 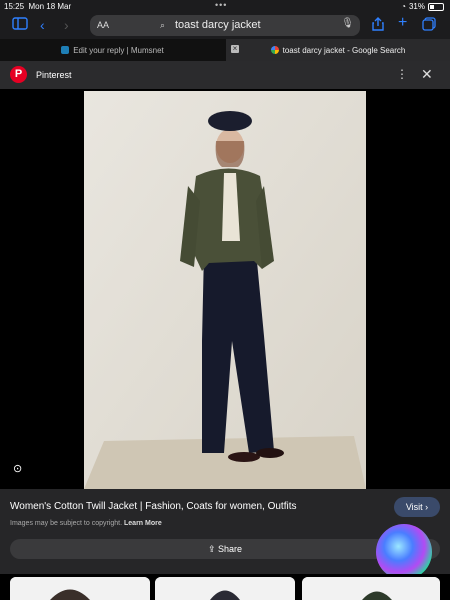 I want to click on microphone-icon: 🎙, so click(x=347, y=23).